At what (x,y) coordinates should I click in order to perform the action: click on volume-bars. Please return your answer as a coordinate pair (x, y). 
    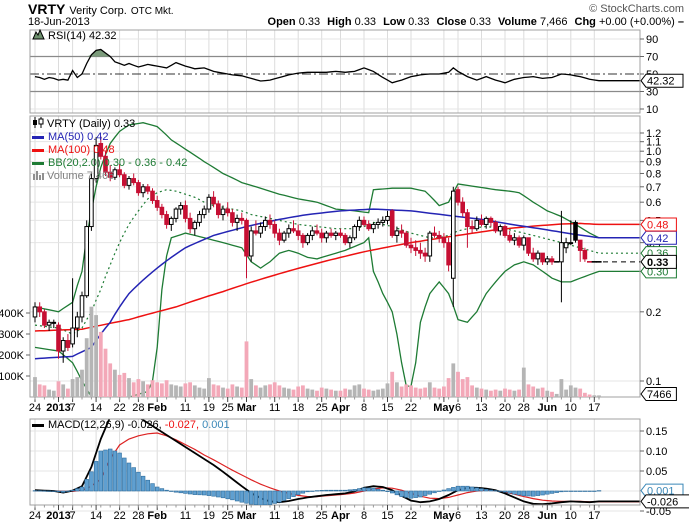
    Looking at the image, I should click on (317, 351).